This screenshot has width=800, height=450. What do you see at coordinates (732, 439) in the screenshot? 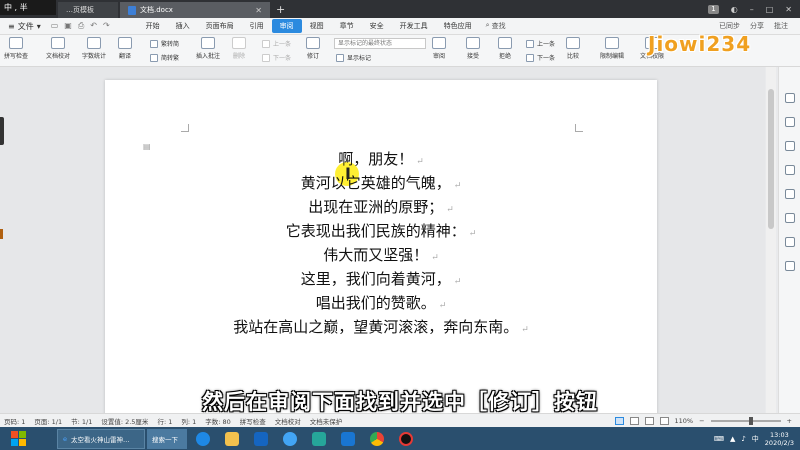
I see `network-icon: ▲` at bounding box center [732, 439].